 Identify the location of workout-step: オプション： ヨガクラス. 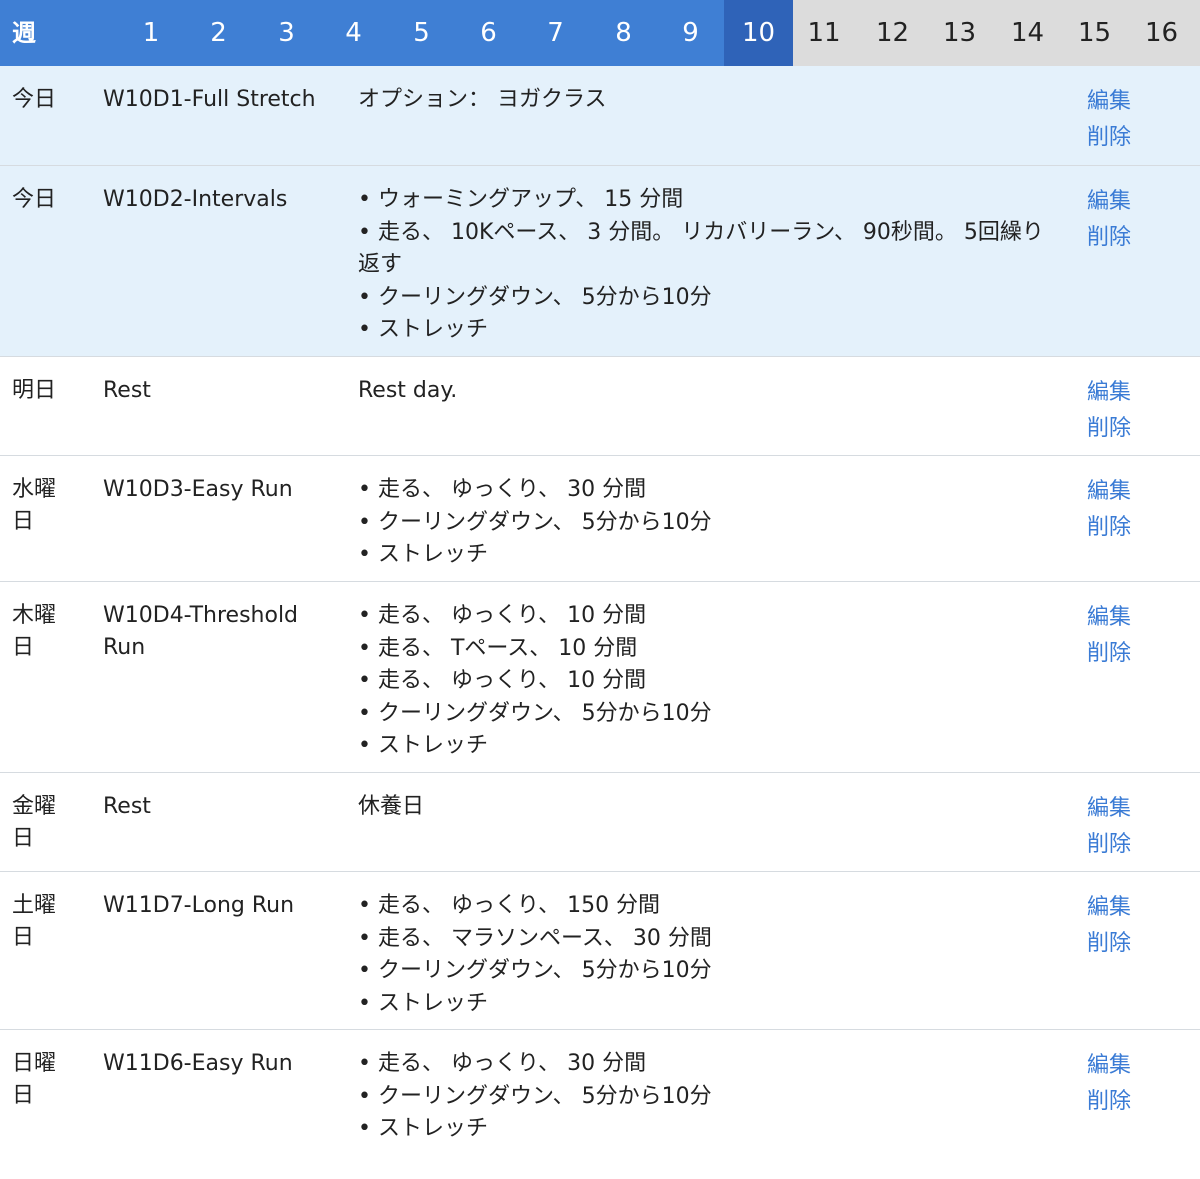
(482, 99).